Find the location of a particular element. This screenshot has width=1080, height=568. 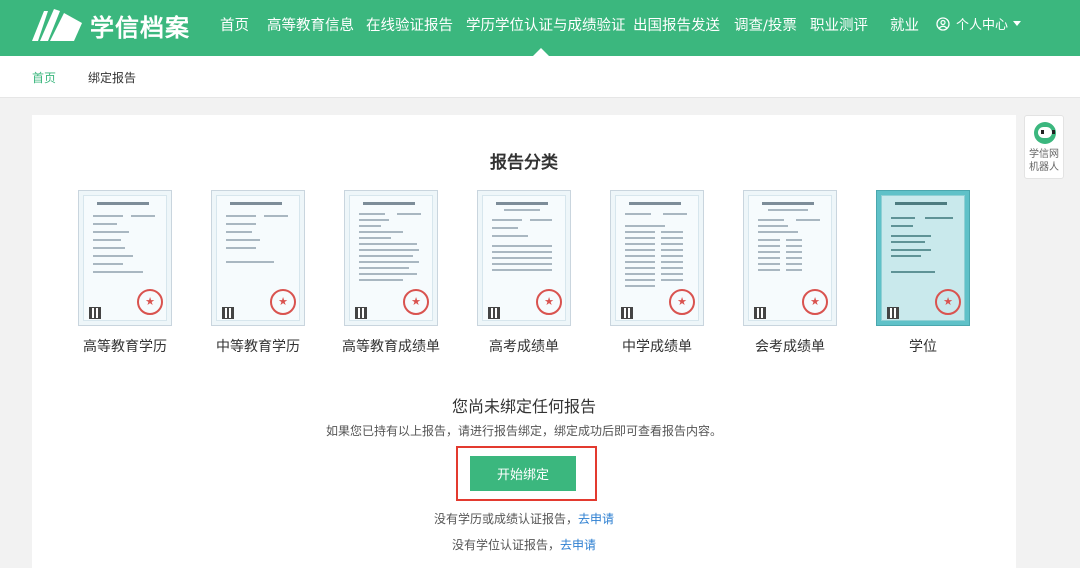

user-center-dropdown: 个人中心 is located at coordinates (979, 23).